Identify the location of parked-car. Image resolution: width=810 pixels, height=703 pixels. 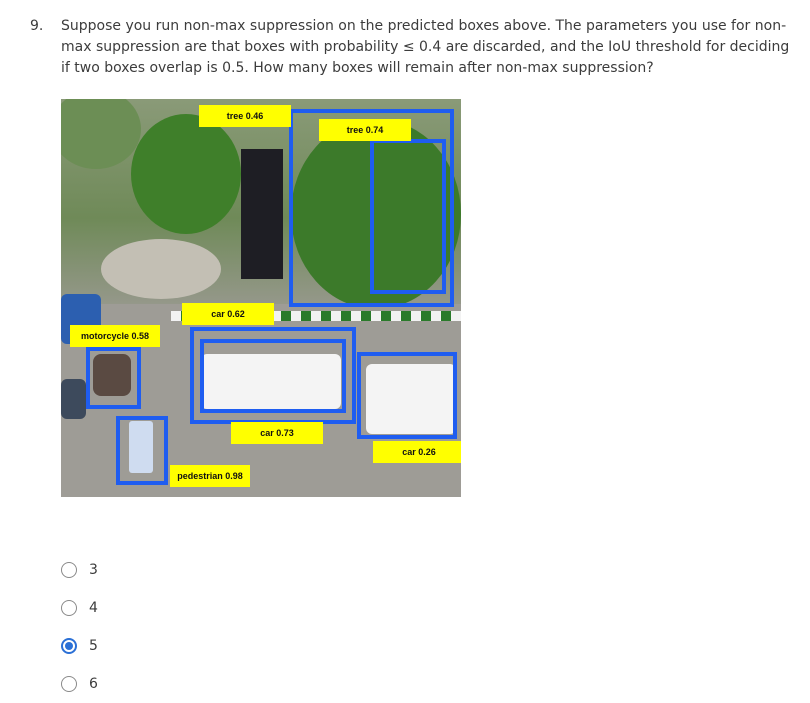
(73, 399).